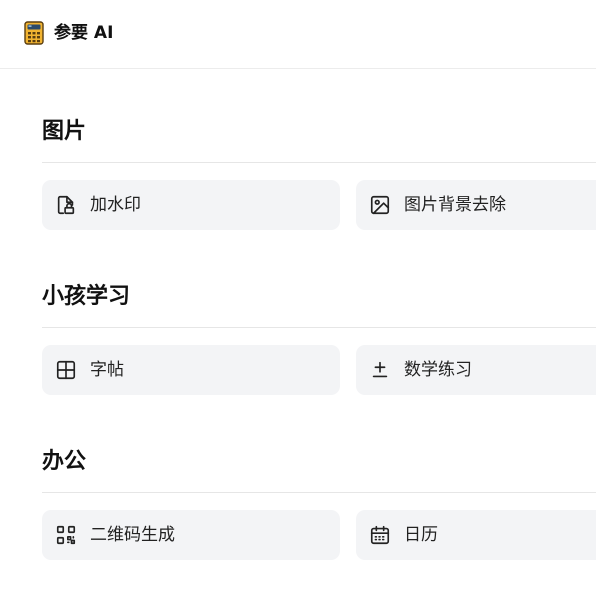  Describe the element at coordinates (86, 296) in the screenshot. I see `section-title-kids-learning: 小孩学习` at that location.